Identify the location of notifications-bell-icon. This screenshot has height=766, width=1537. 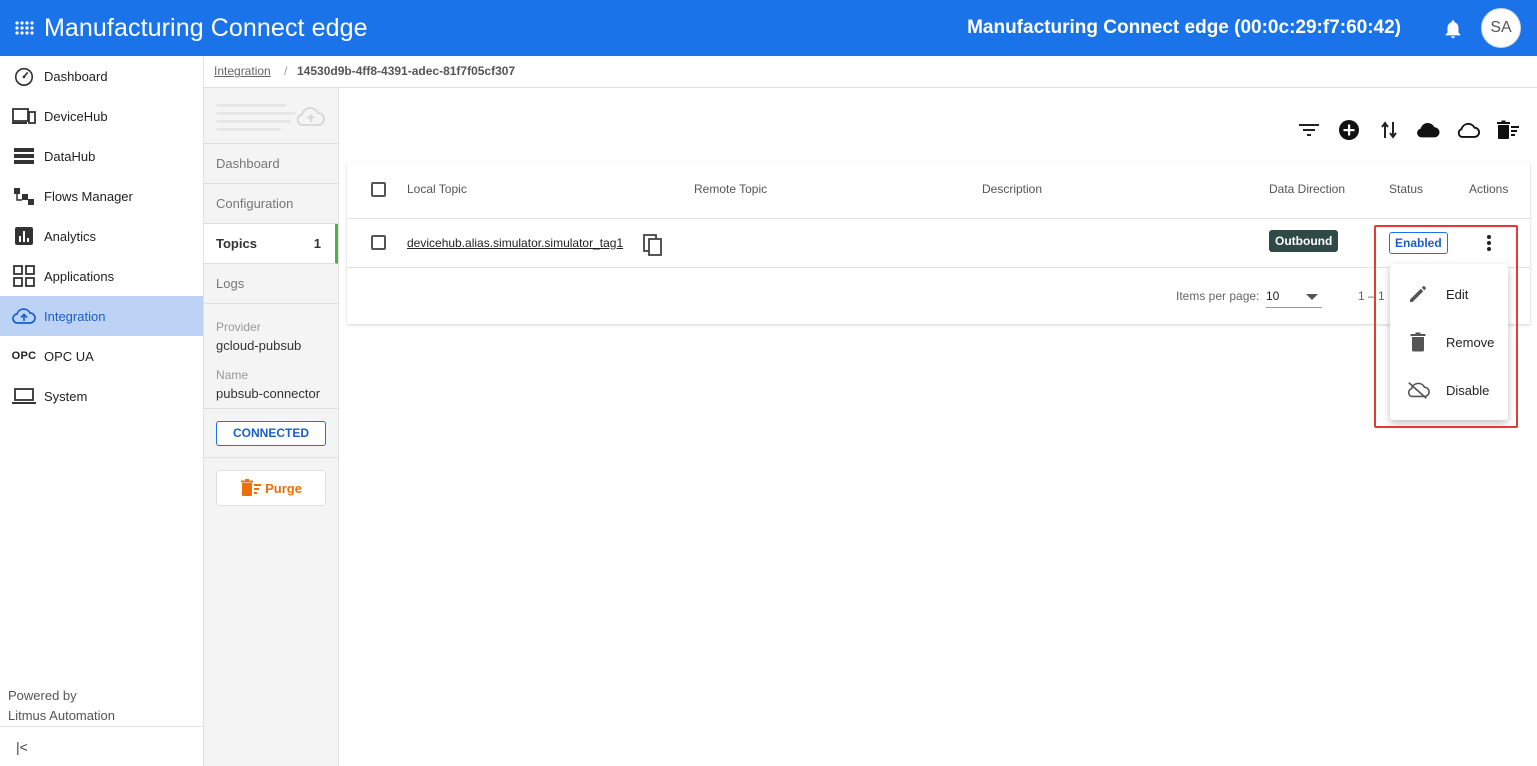
(1453, 29).